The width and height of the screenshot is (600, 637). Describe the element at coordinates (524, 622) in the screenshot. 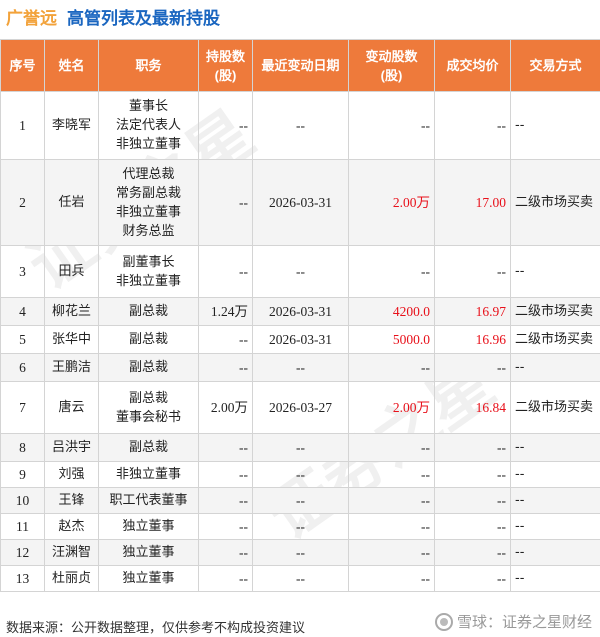

I see `brand-text: 雪球：证券之星财经` at that location.